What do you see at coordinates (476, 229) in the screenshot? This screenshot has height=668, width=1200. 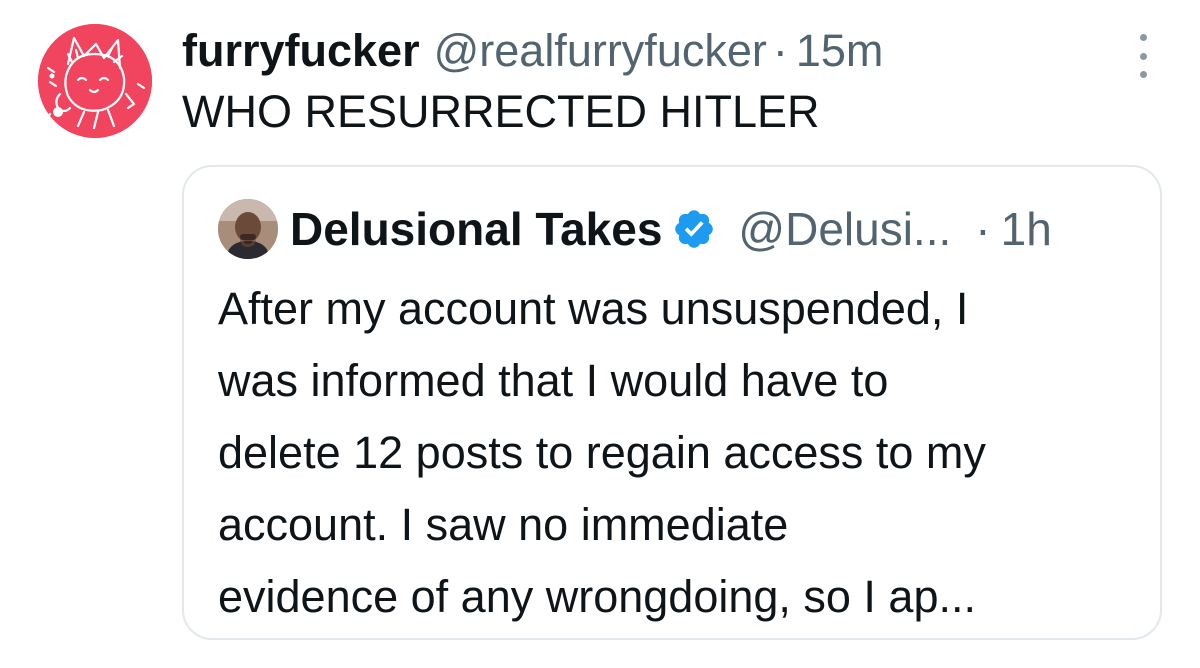 I see `quoted-author-display-name: Delusional Takes` at bounding box center [476, 229].